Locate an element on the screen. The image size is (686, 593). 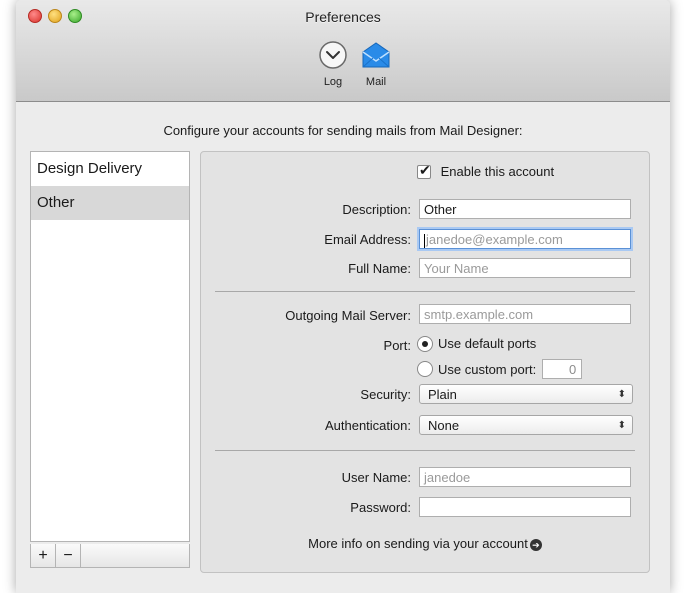
email-placeholder: janedoe@example.com is located at coordinates (494, 239).